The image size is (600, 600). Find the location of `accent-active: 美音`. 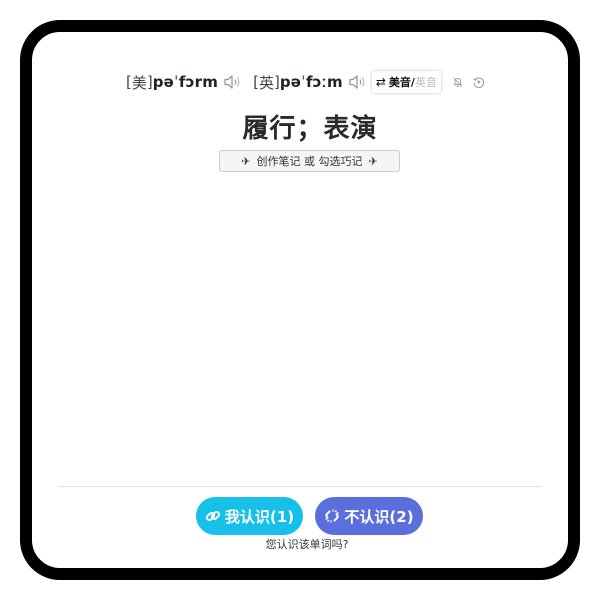

accent-active: 美音 is located at coordinates (399, 82).